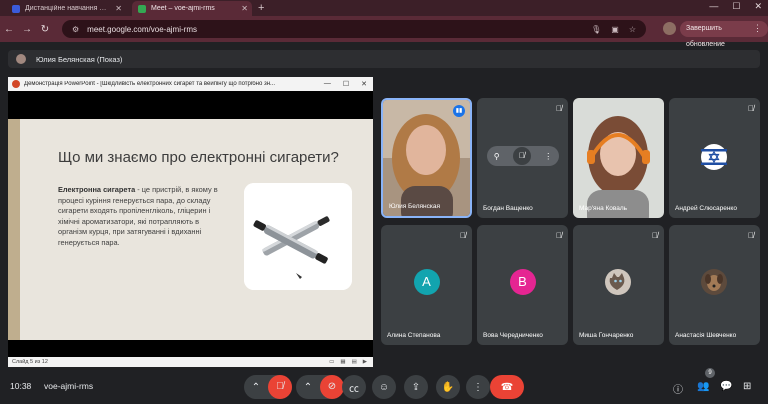 The height and width of the screenshot is (404, 768). Describe the element at coordinates (343, 362) in the screenshot. I see `sorter-view-icon: ▦` at that location.